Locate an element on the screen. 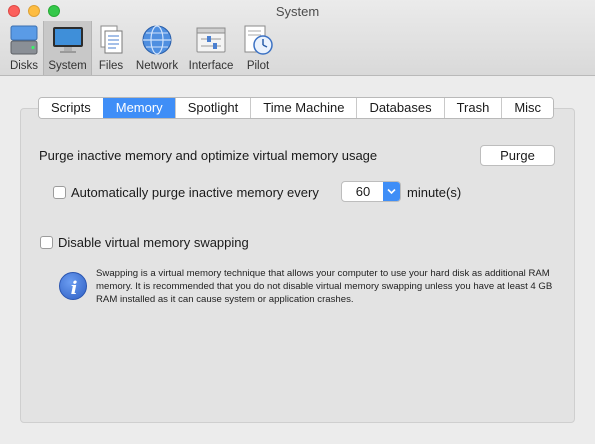 Image resolution: width=595 pixels, height=444 pixels. toolbar-item-network: Network is located at coordinates (157, 48).